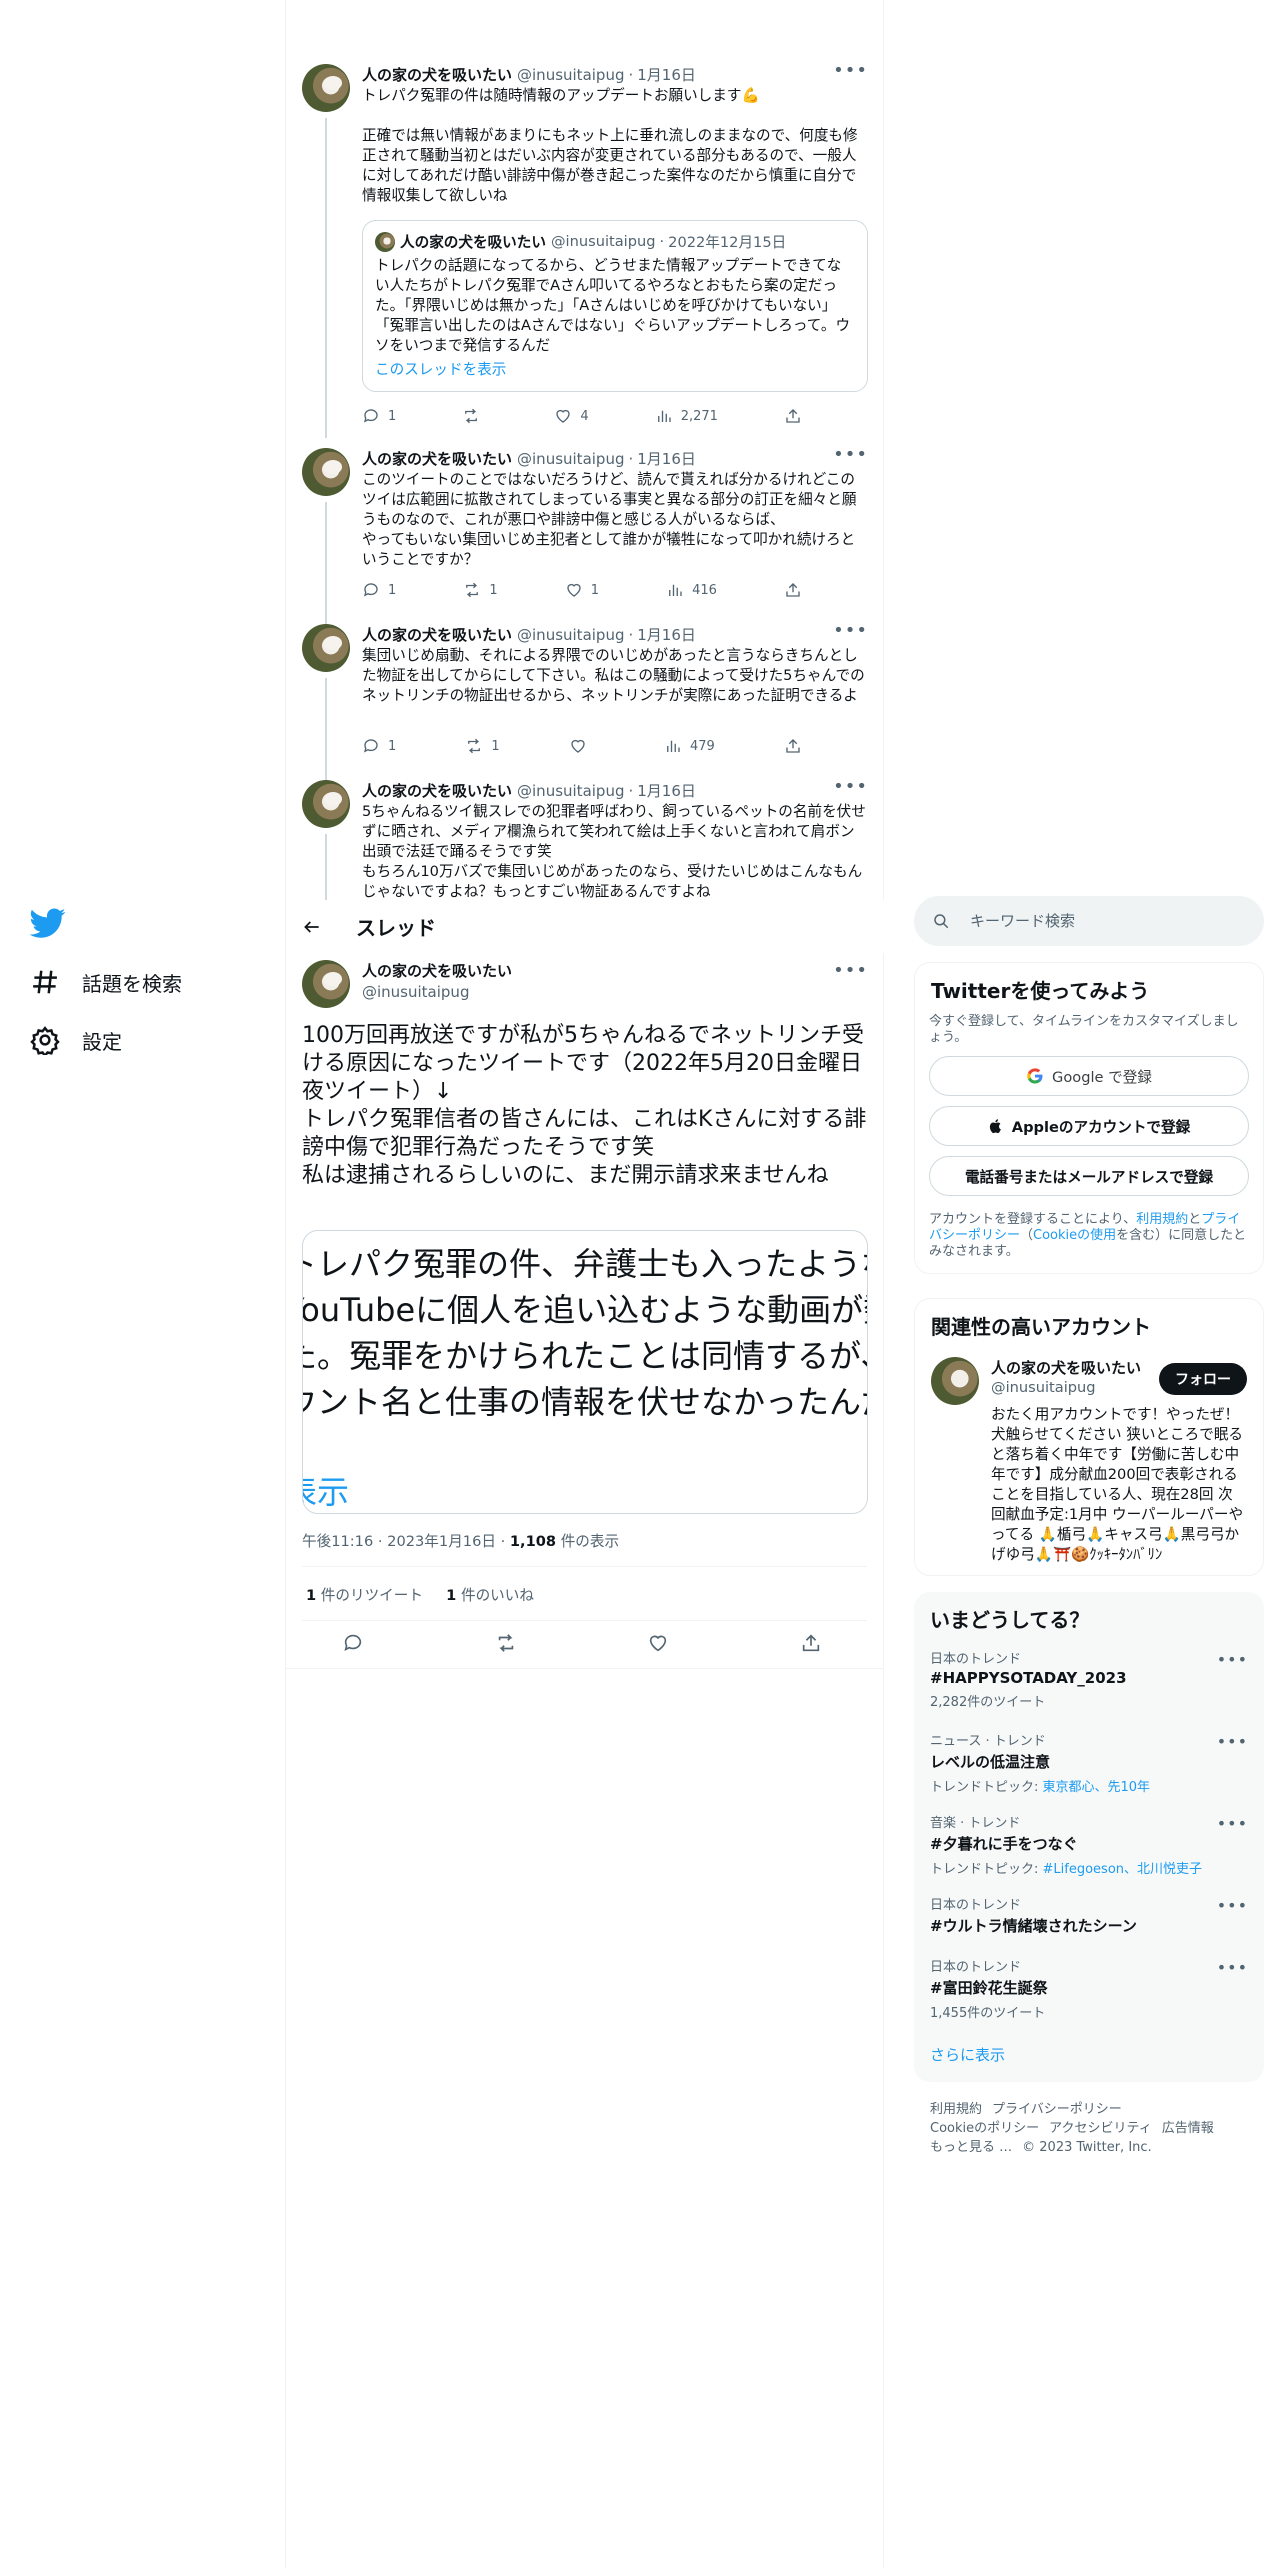  I want to click on nav-settings: 設定, so click(76, 1040).